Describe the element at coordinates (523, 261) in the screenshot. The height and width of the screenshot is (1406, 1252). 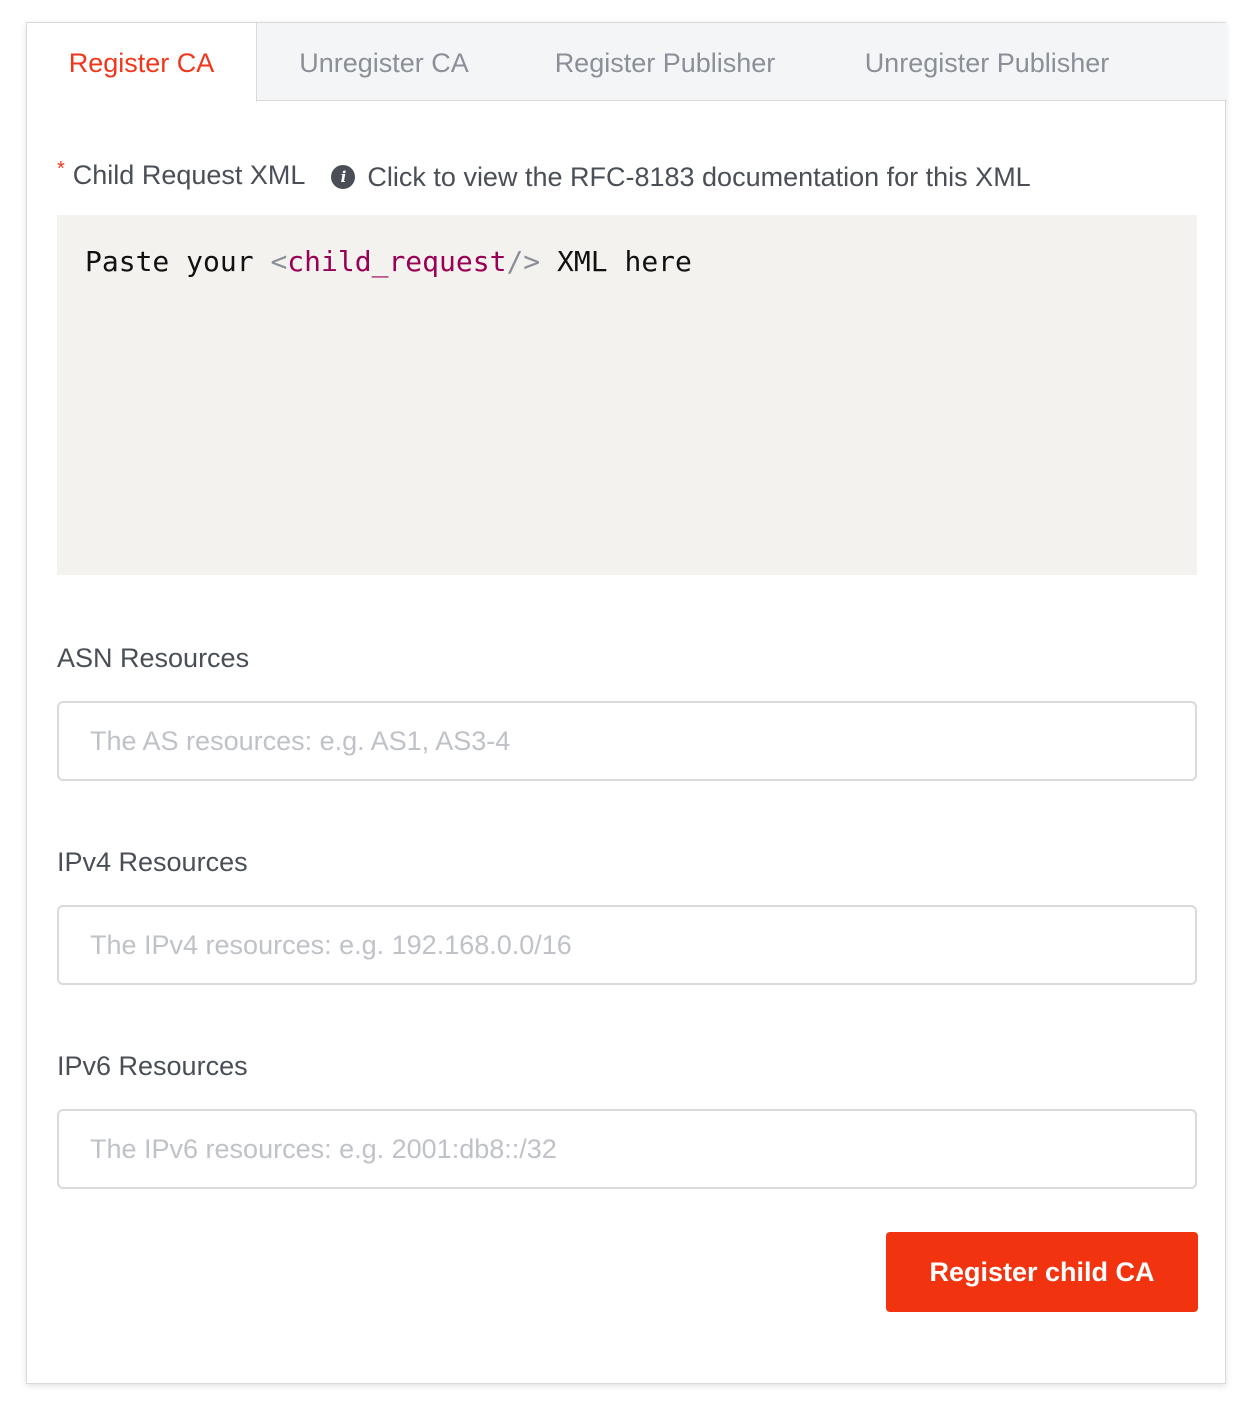
I see `placeholder-close-bracket: />` at that location.